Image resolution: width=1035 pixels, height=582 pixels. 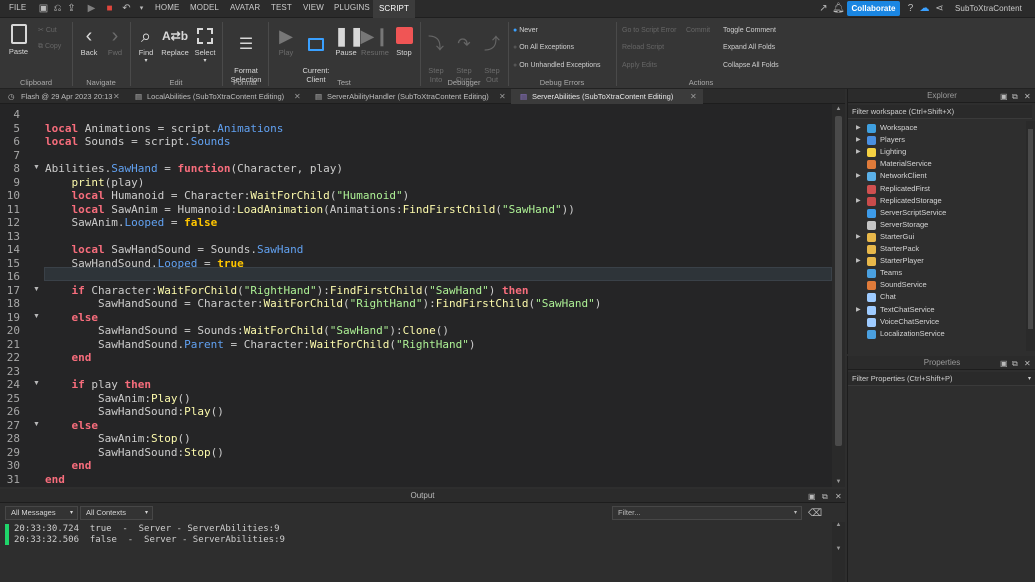 I want to click on vertical-scrollbar: ▲ ▼, so click(x=838, y=295).